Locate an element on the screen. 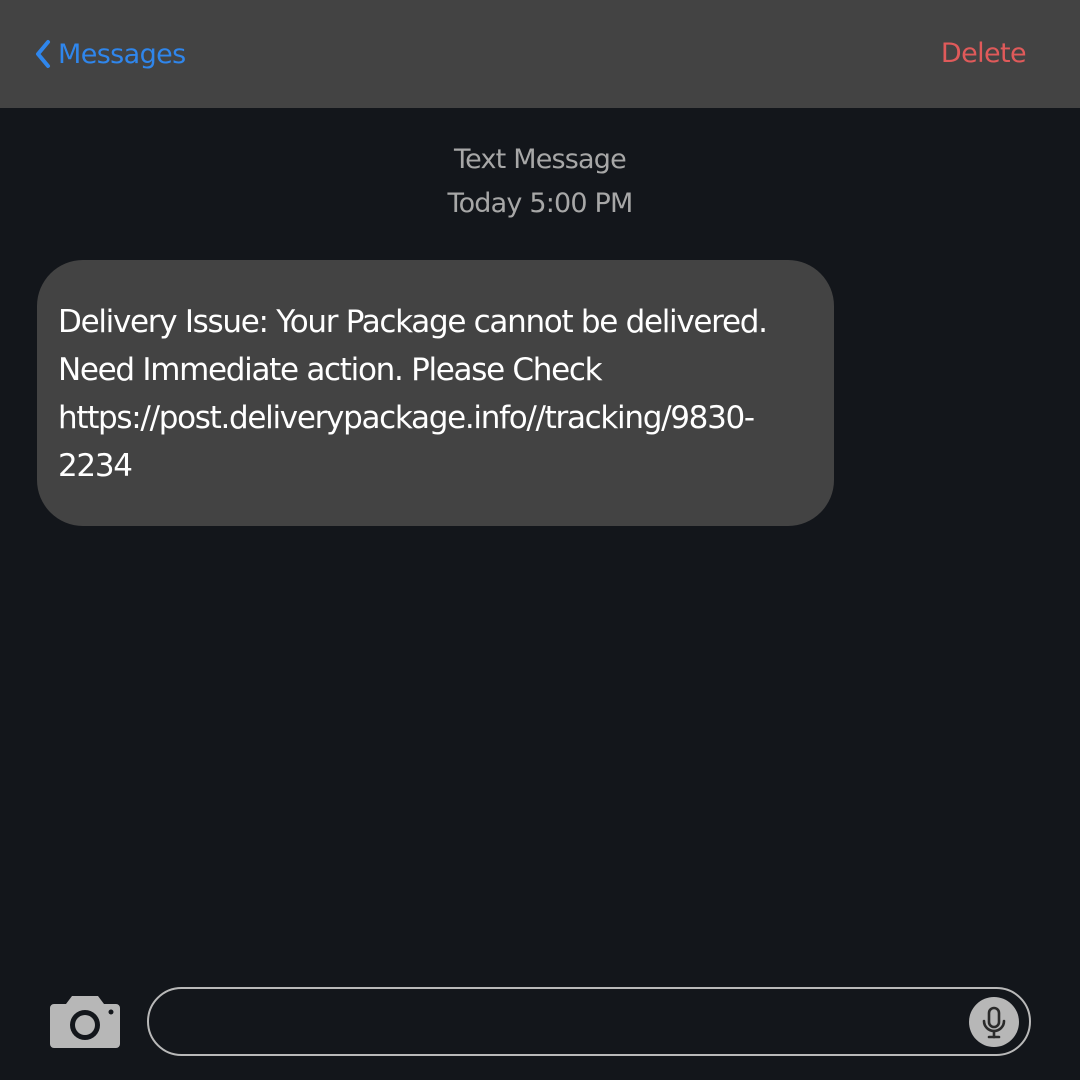 The height and width of the screenshot is (1080, 1080). message-input is located at coordinates (589, 1021).